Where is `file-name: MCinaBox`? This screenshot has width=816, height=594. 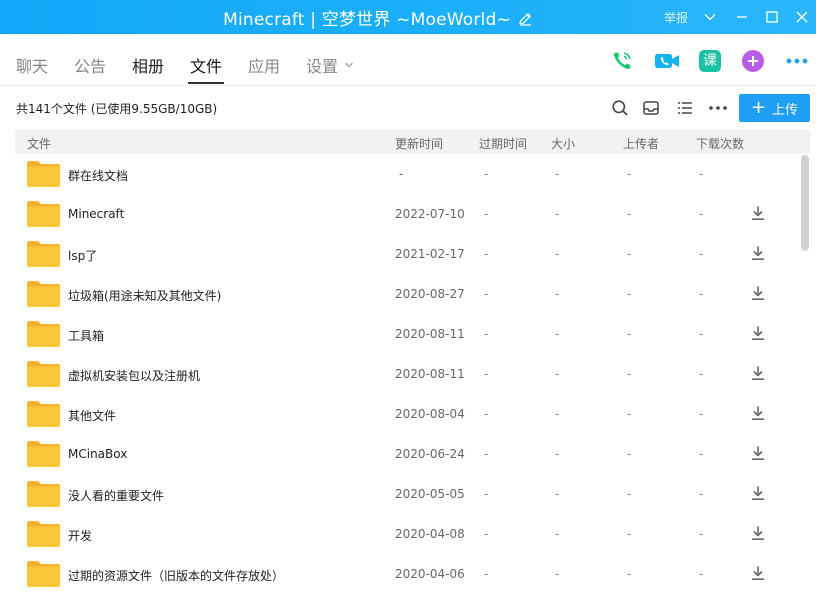 file-name: MCinaBox is located at coordinates (97, 454).